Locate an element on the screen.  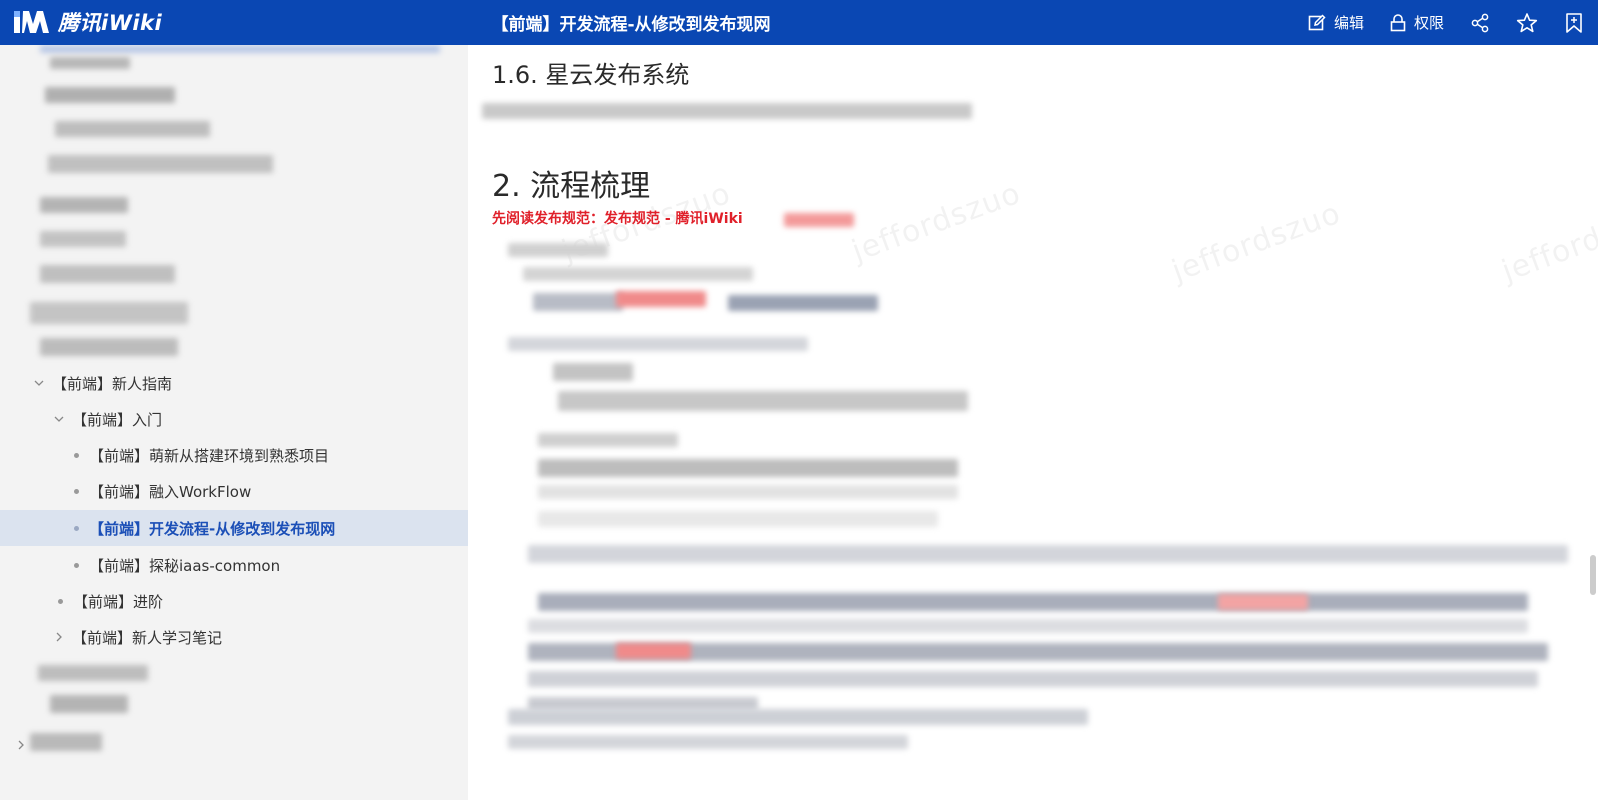
sidebar-item-dev-process: 【前端】开发流程-从修改到发布现网 is located at coordinates (234, 528).